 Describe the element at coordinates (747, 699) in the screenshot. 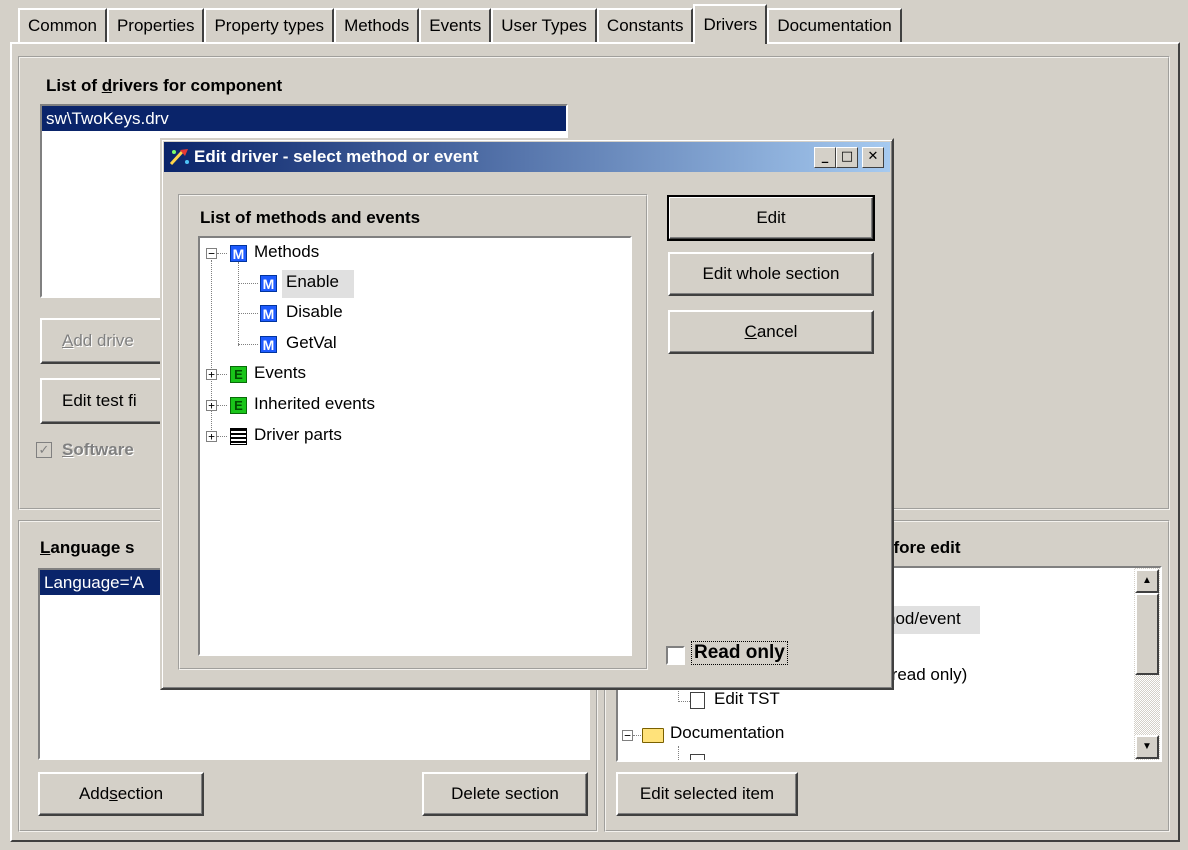

I see `tree-item-edit-tst: Edit TST` at that location.